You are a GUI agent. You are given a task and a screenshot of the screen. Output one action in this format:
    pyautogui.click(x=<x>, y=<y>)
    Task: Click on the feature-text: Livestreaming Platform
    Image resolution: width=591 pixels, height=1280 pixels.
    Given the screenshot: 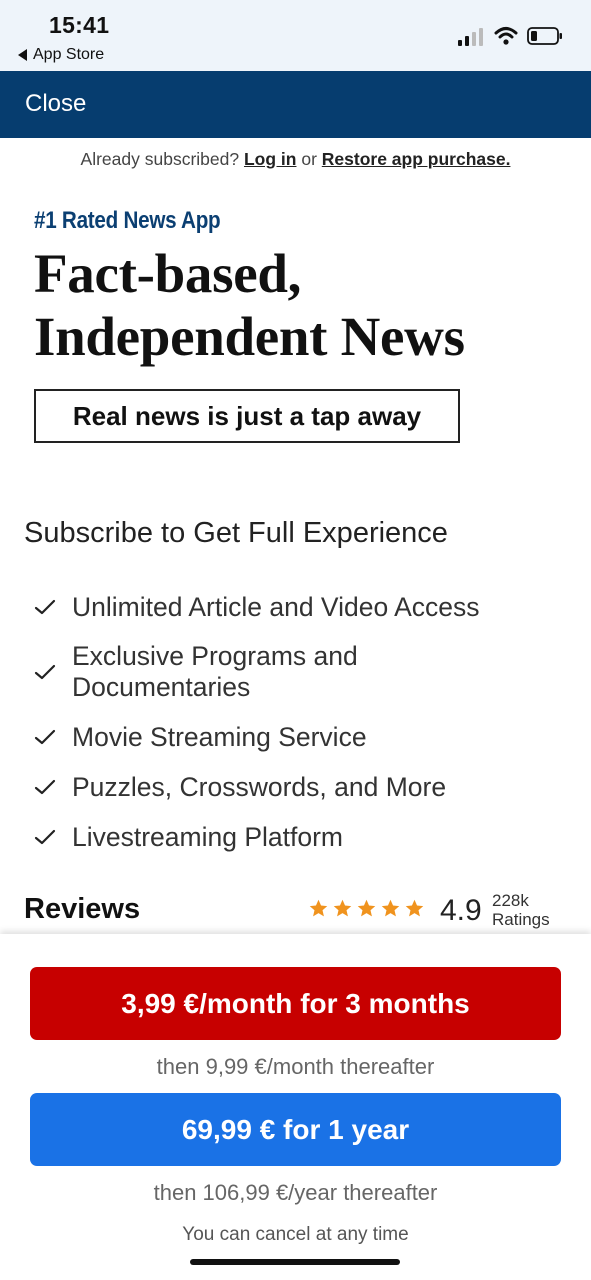 What is the action you would take?
    pyautogui.click(x=202, y=837)
    